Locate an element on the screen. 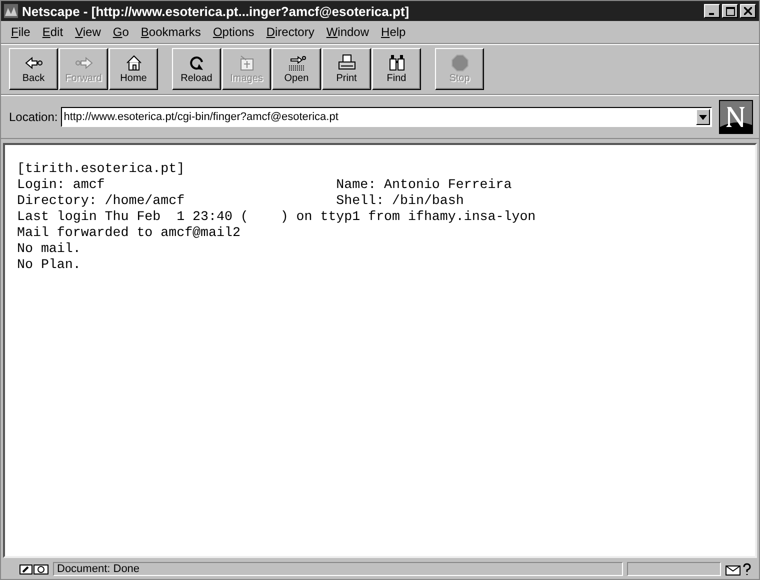 This screenshot has width=760, height=580. minimize-button is located at coordinates (712, 11).